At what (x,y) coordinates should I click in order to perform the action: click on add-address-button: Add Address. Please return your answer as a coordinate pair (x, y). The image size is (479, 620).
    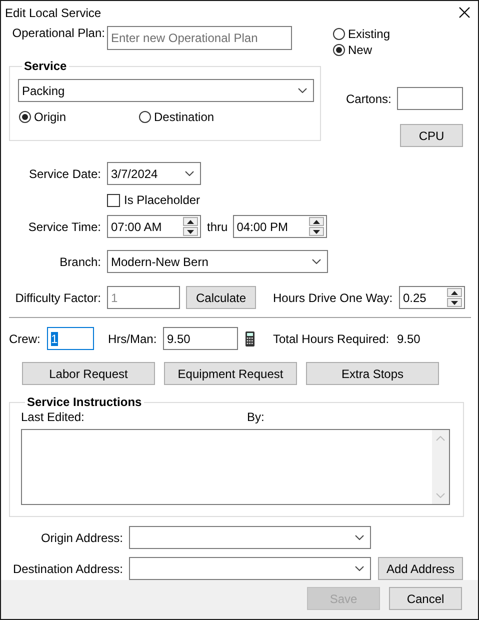
    Looking at the image, I should click on (420, 568).